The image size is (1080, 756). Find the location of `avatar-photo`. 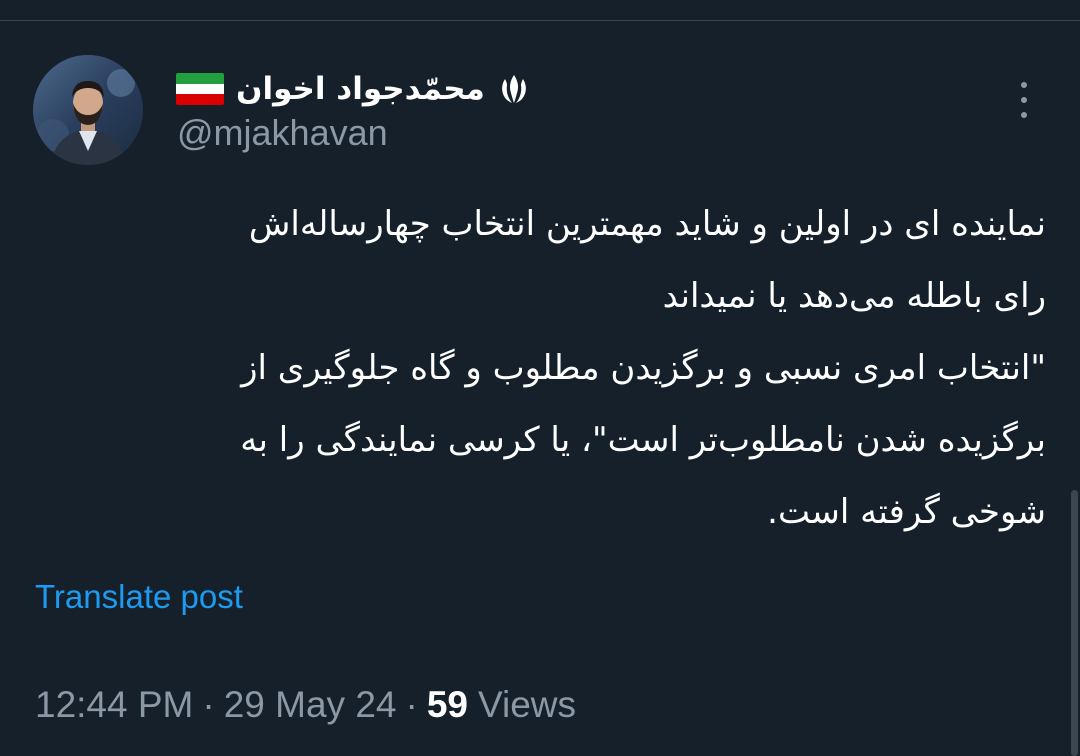

avatar-photo is located at coordinates (88, 110).